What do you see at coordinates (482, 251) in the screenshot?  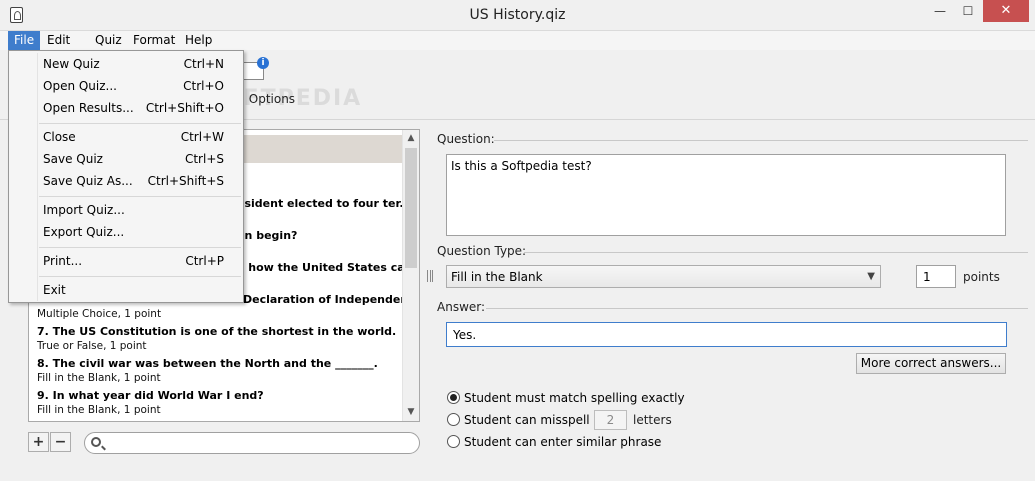 I see `question-type-label: Question Type:` at bounding box center [482, 251].